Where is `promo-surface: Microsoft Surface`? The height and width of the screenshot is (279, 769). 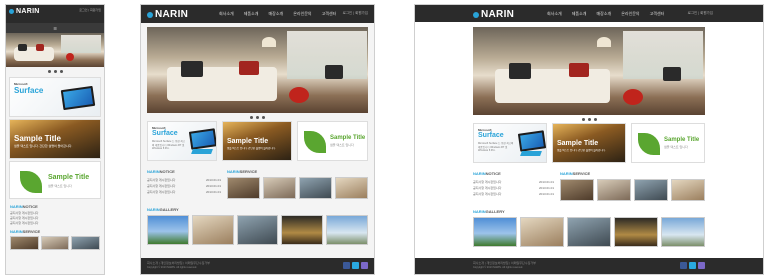
promo-surface: Microsoft Surface is located at coordinates (55, 97).